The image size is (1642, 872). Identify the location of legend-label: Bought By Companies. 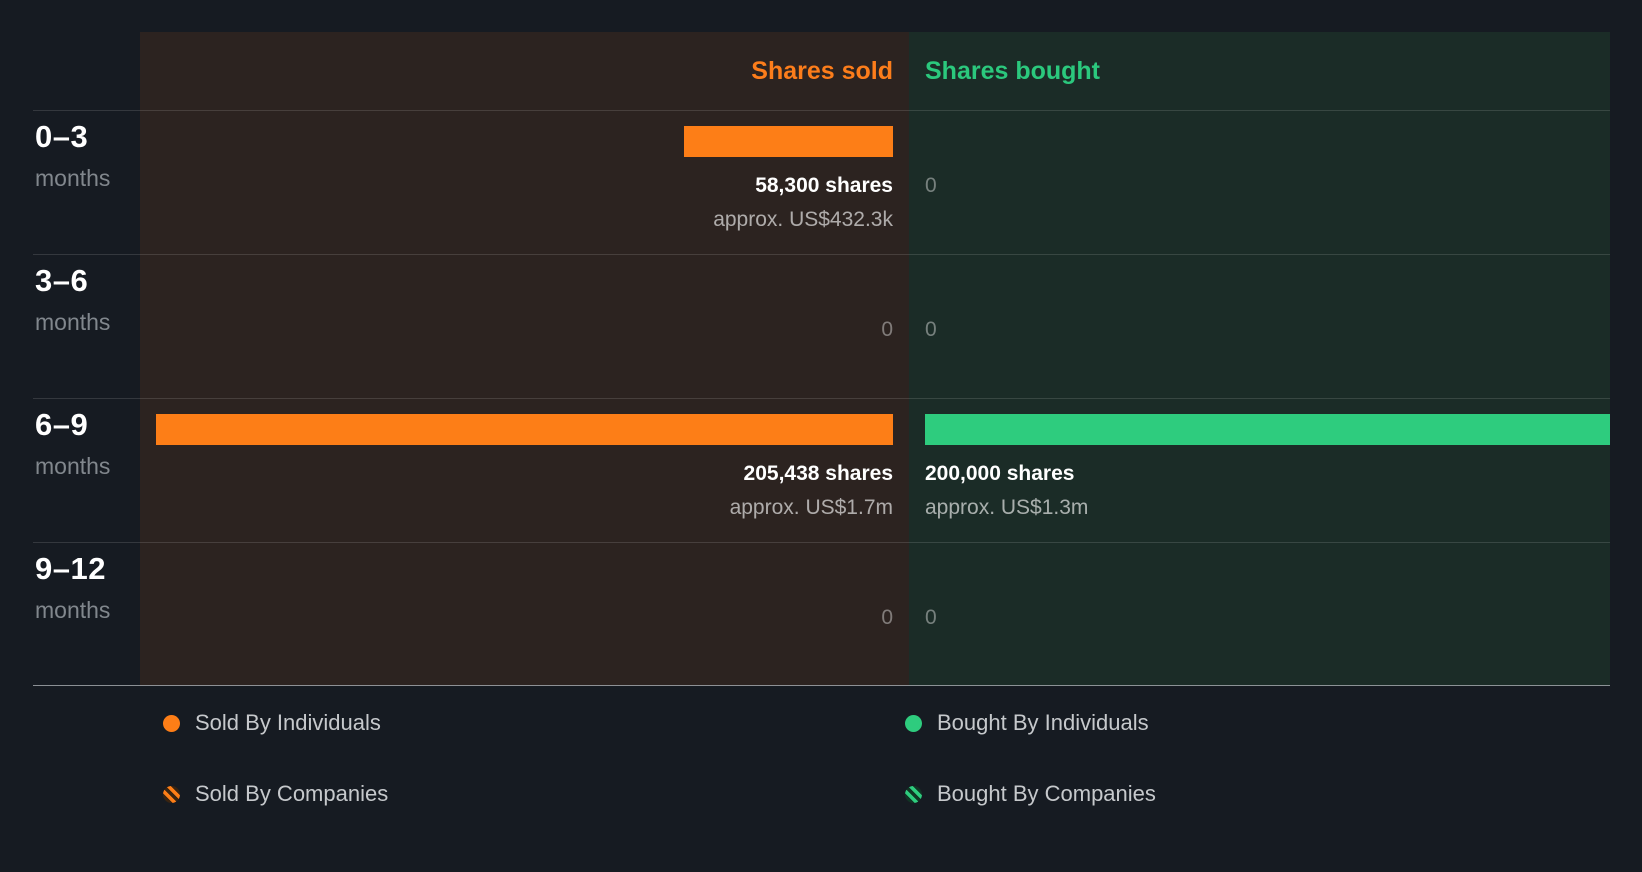
(1046, 793).